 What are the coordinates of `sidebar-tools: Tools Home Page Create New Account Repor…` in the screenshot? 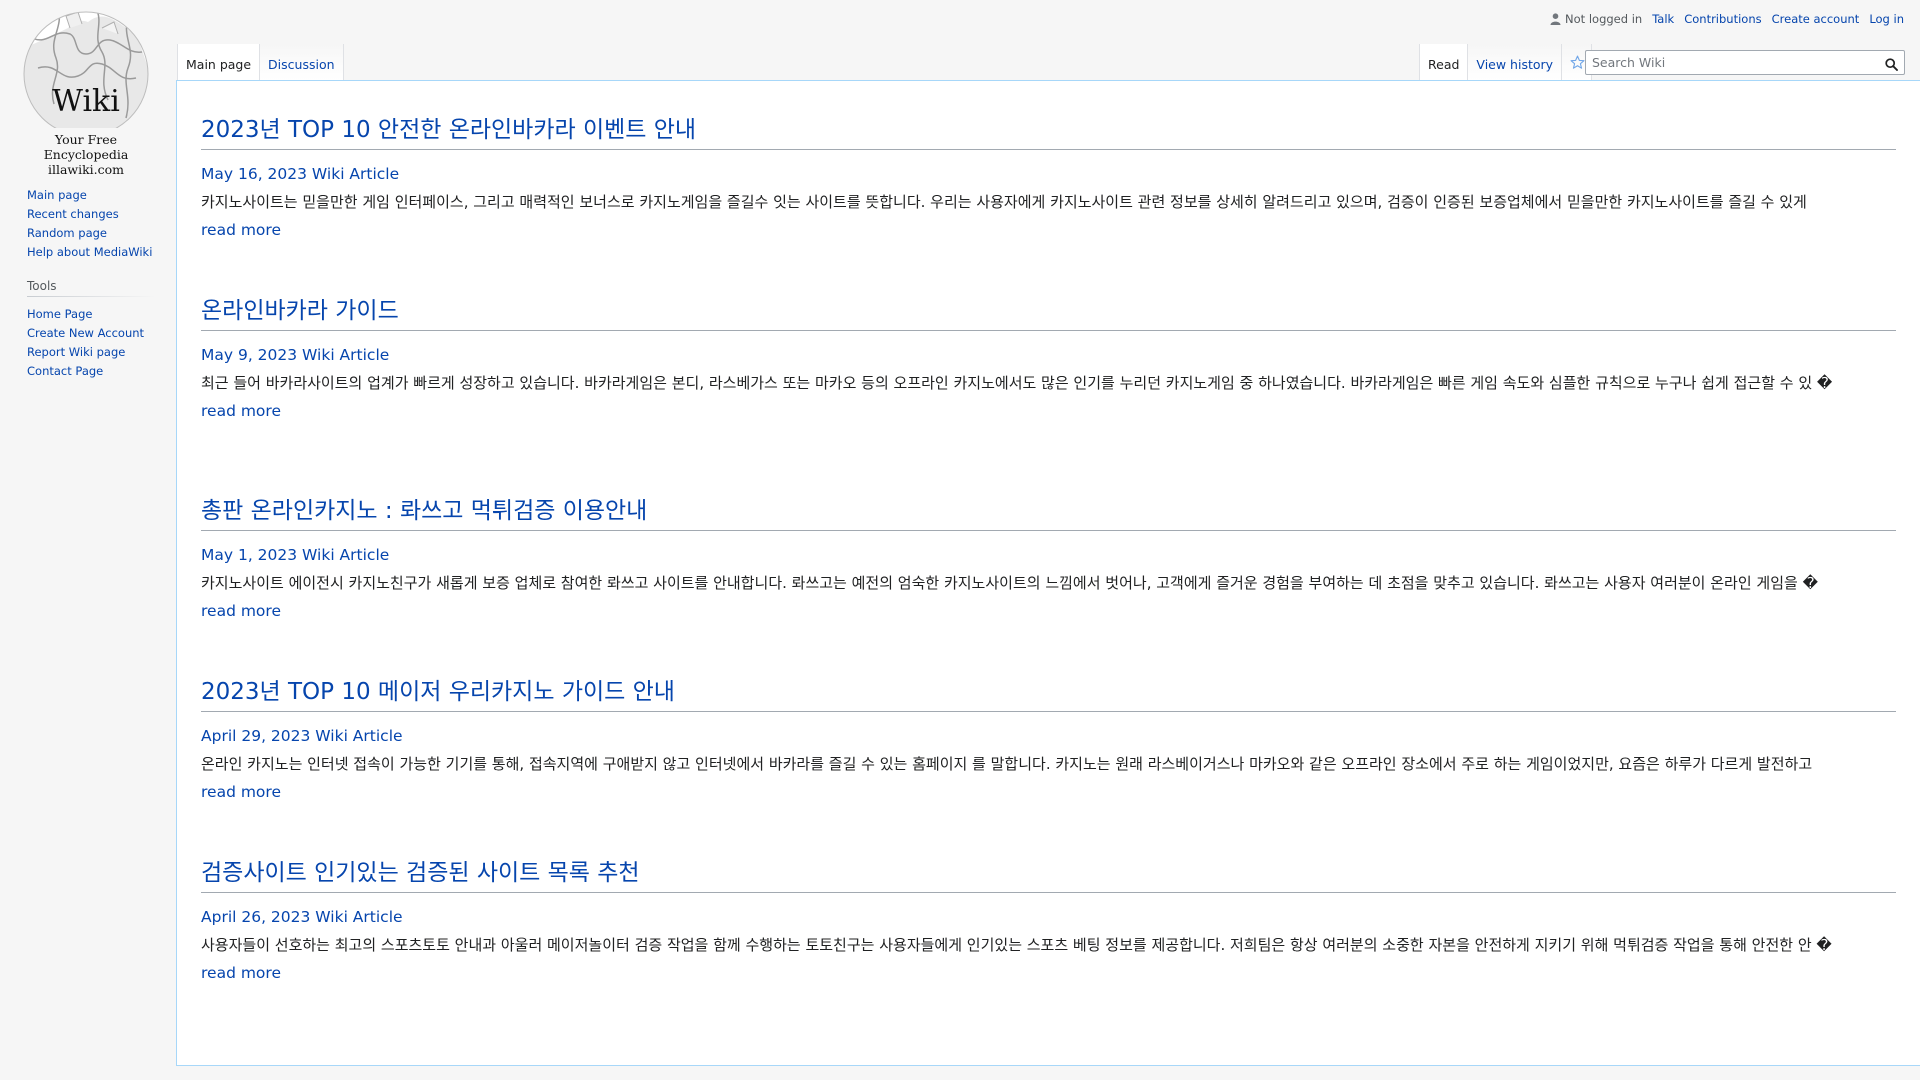 It's located at (91, 330).